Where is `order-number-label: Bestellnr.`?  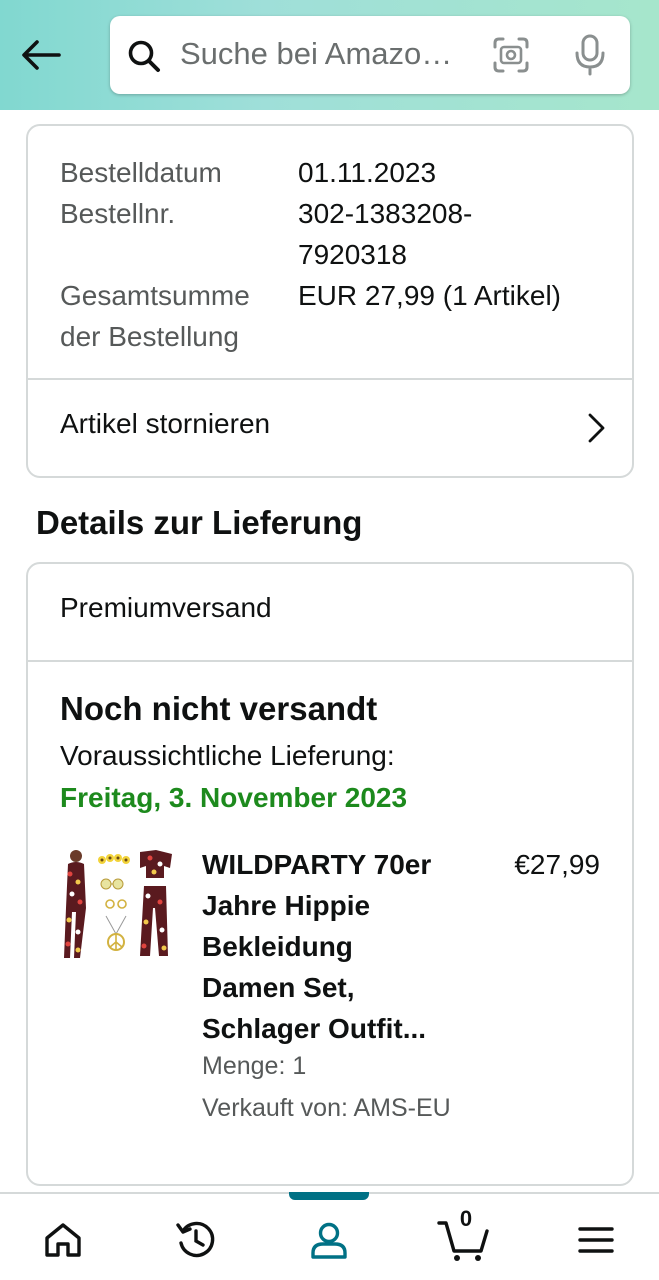
order-number-label: Bestellnr. is located at coordinates (118, 213).